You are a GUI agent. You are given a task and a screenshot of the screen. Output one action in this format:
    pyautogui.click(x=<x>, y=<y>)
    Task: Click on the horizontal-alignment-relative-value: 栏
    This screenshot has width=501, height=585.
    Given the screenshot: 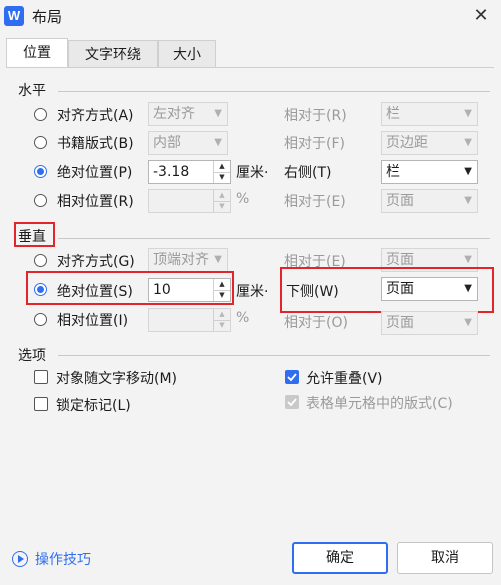 What is the action you would take?
    pyautogui.click(x=393, y=114)
    